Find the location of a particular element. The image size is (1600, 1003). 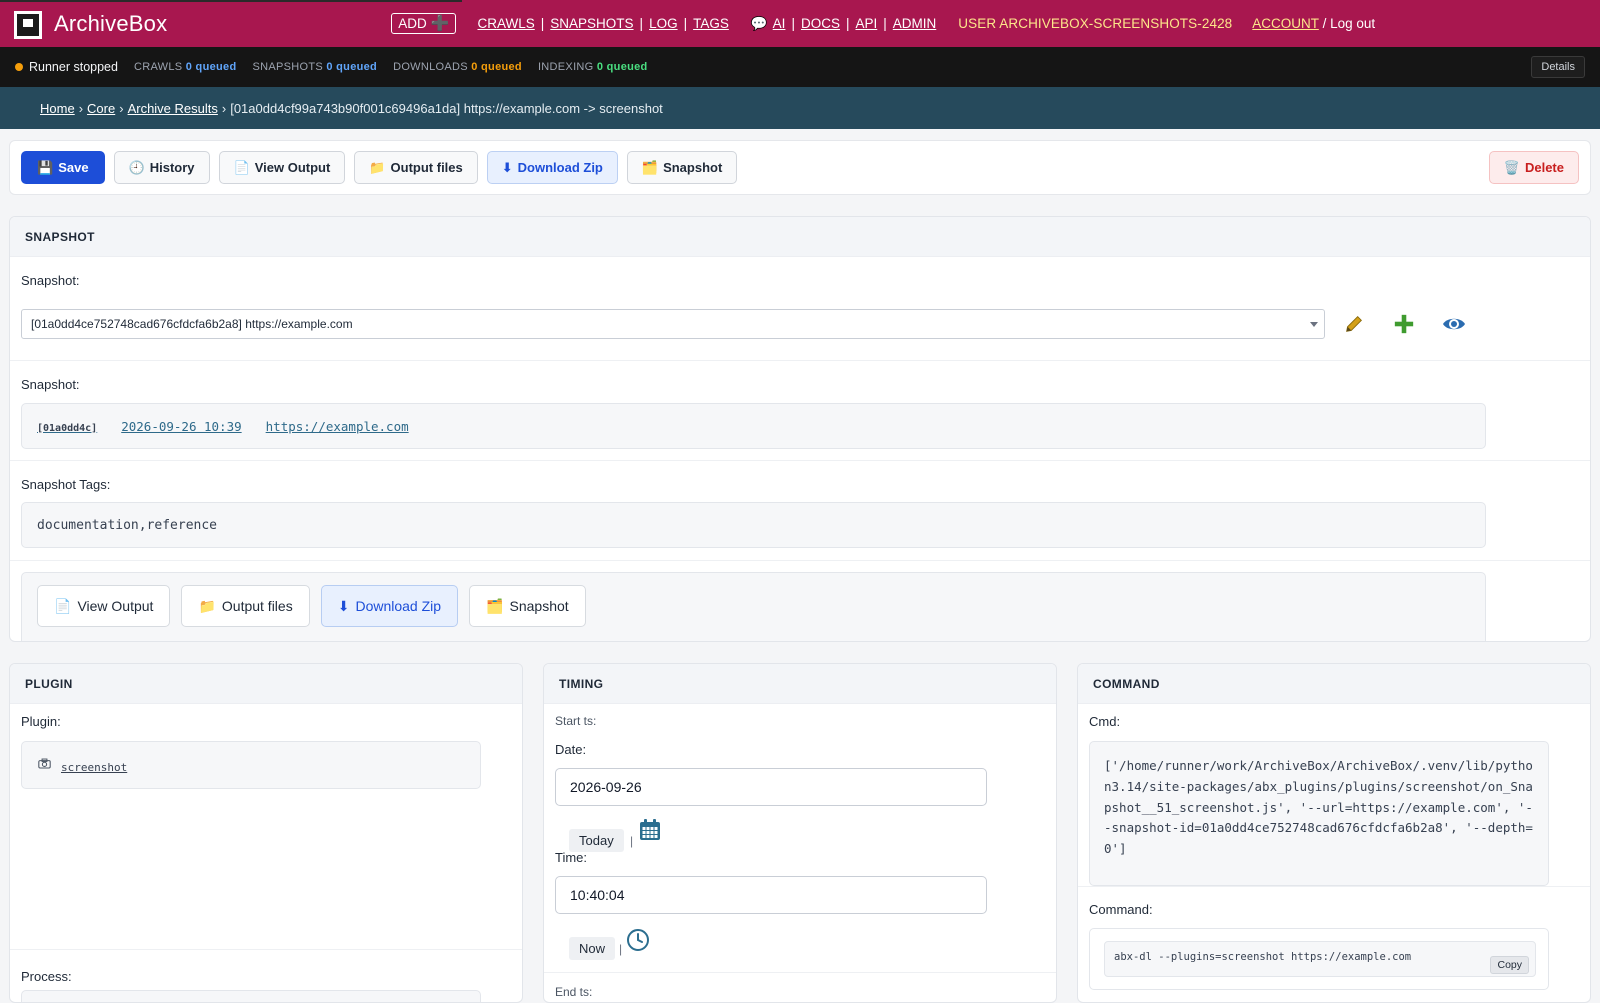

runner-status: Runner stopped is located at coordinates (73, 67).